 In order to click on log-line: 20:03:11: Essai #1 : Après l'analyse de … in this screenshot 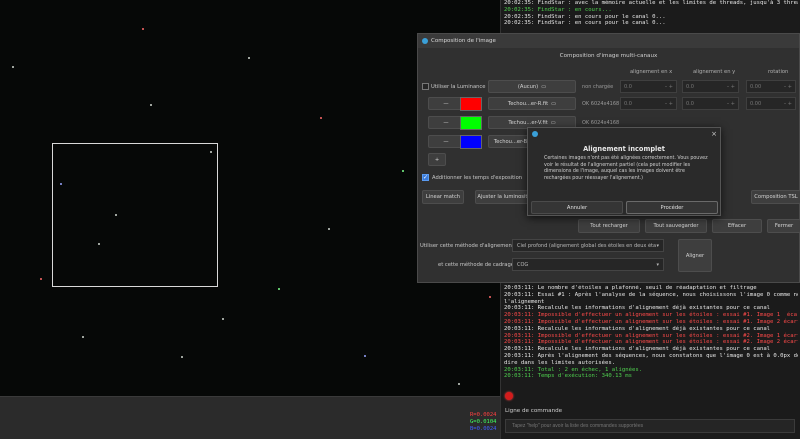, I will do `click(651, 294)`.